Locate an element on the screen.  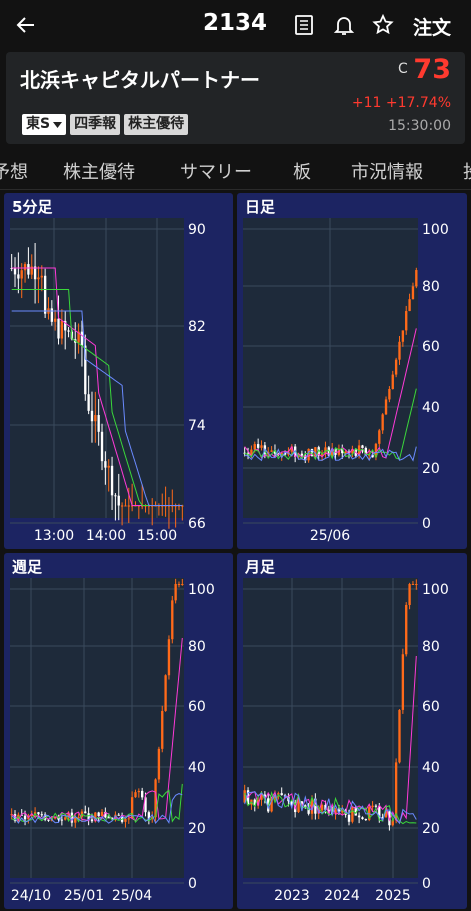
star-icon is located at coordinates (383, 25).